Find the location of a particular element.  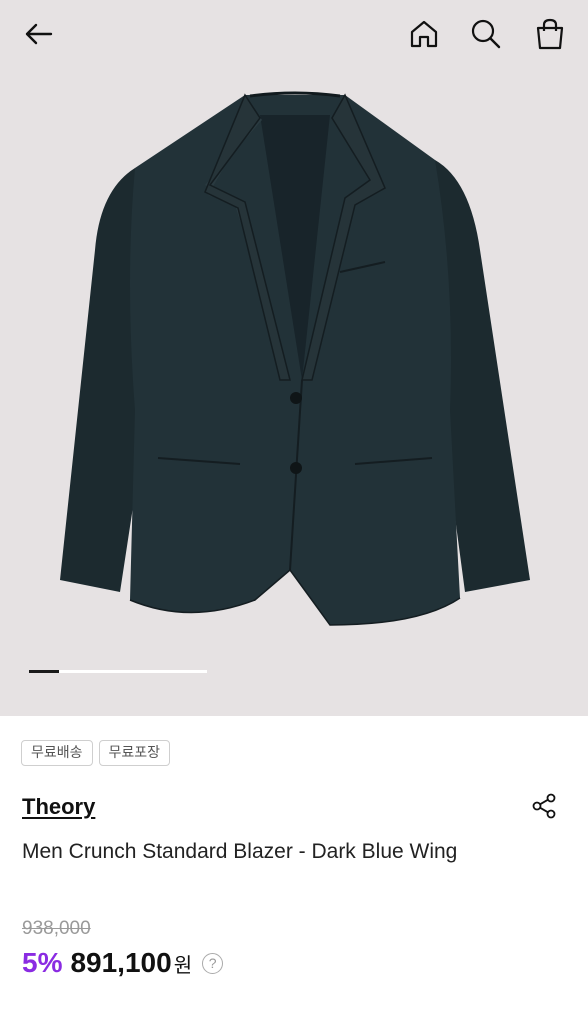

gallery-progress-fill is located at coordinates (44, 671).